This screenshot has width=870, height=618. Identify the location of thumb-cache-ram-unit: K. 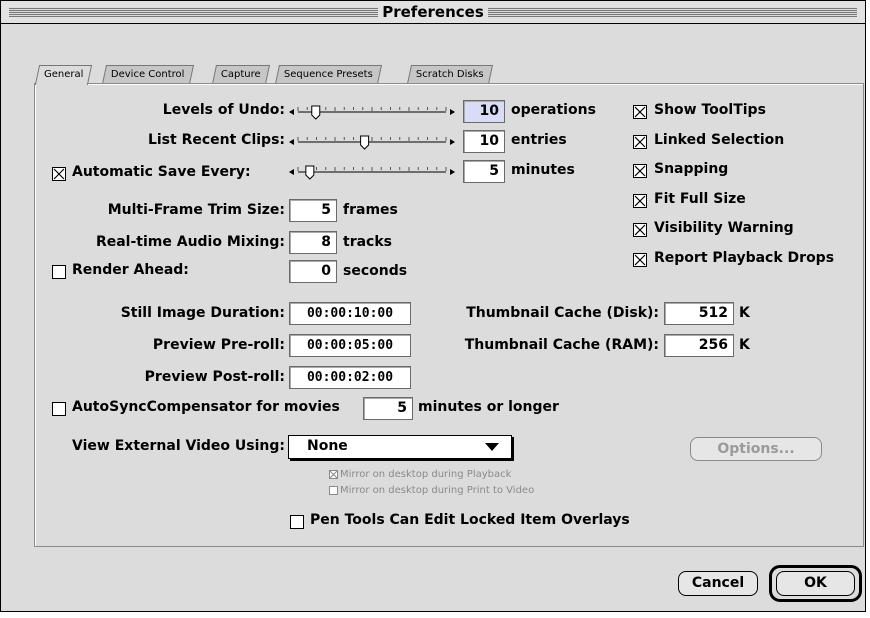
(744, 345).